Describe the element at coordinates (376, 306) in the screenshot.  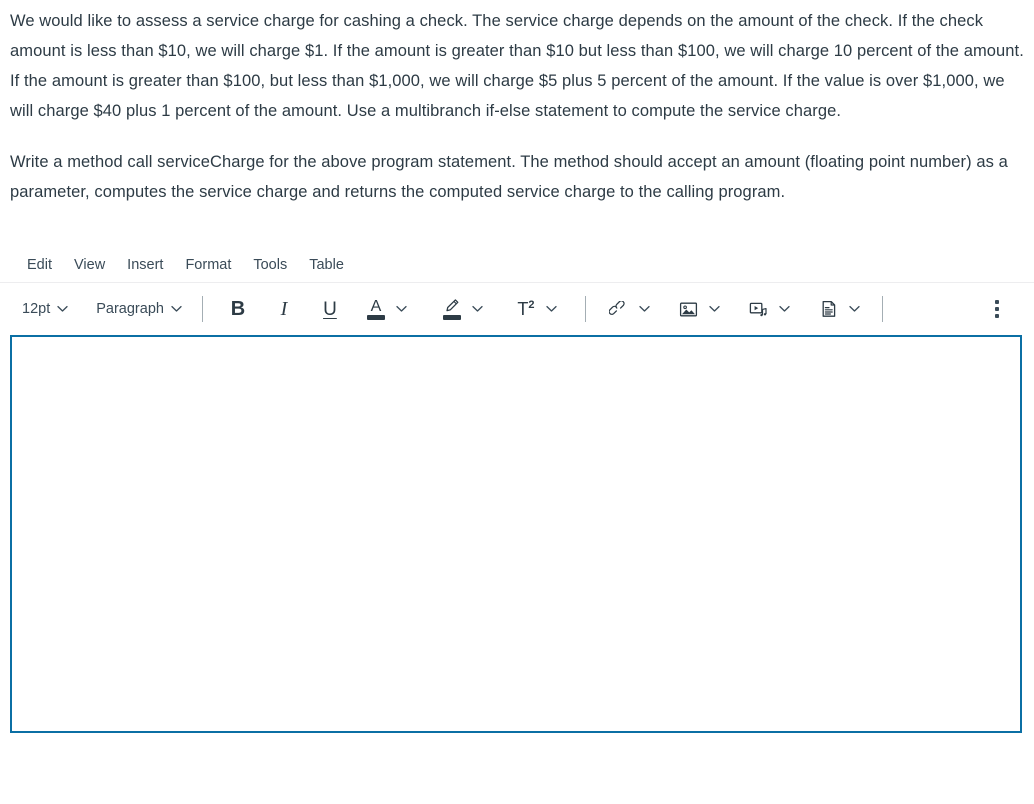
I see `text-color-a-icon: A` at that location.